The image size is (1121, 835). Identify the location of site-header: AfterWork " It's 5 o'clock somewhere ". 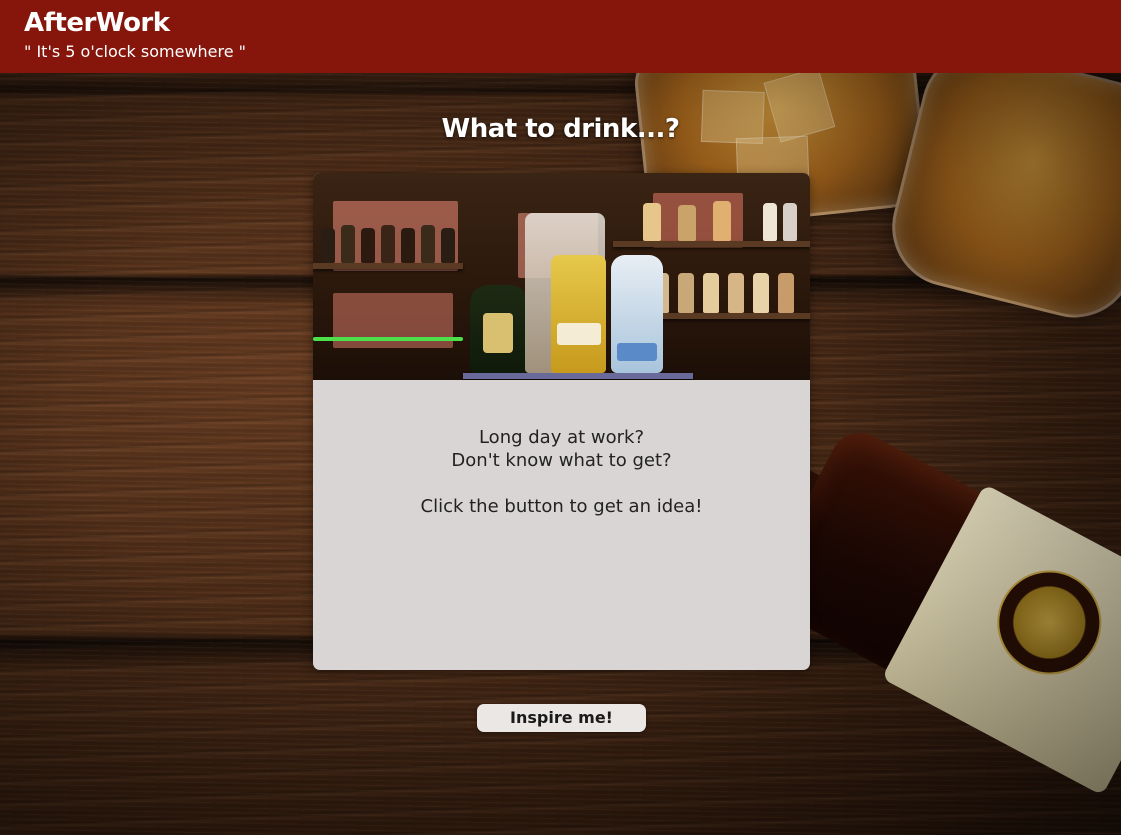
(560, 36).